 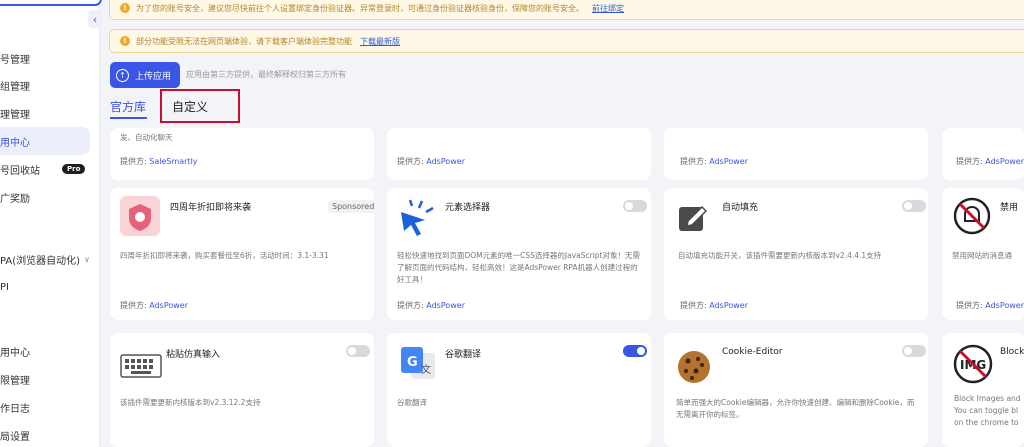 What do you see at coordinates (242, 154) in the screenshot?
I see `app-card: 发、自动化聊天 提供方: SaleSmartly` at bounding box center [242, 154].